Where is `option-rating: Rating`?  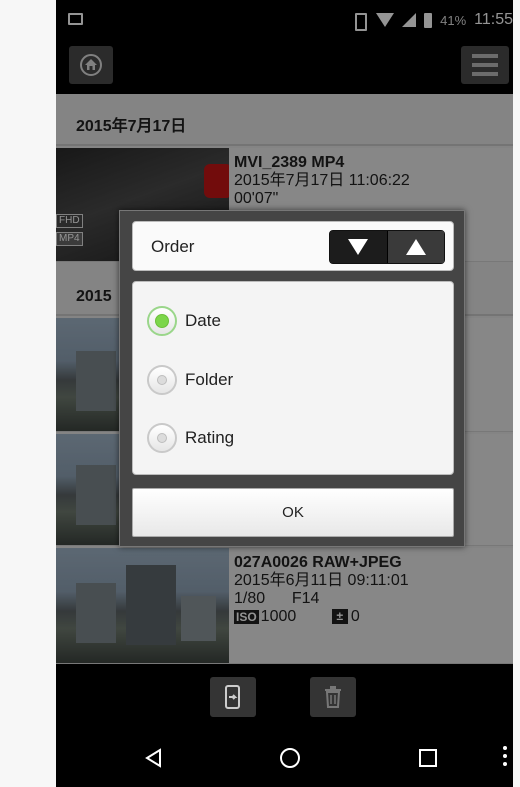 option-rating: Rating is located at coordinates (190, 438).